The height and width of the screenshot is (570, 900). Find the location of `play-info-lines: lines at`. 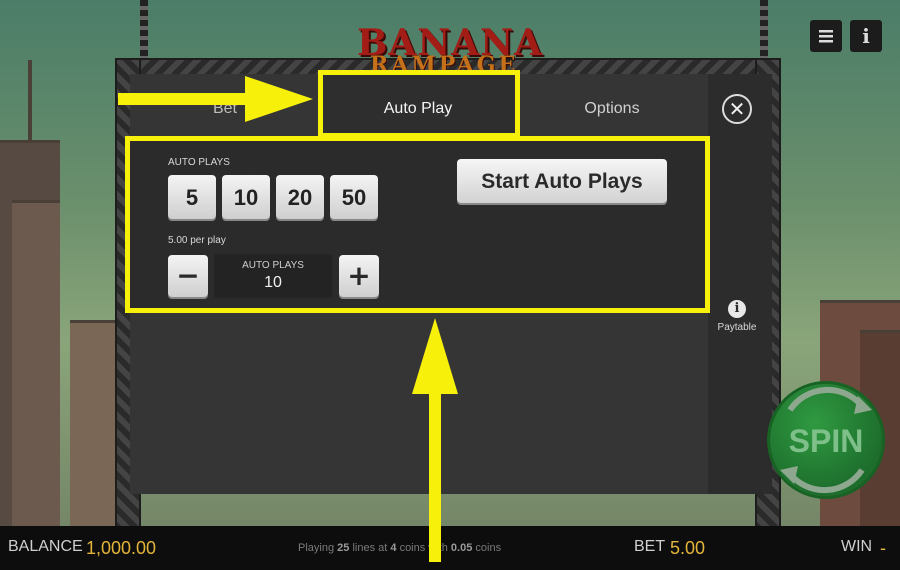

play-info-lines: lines at is located at coordinates (370, 548).